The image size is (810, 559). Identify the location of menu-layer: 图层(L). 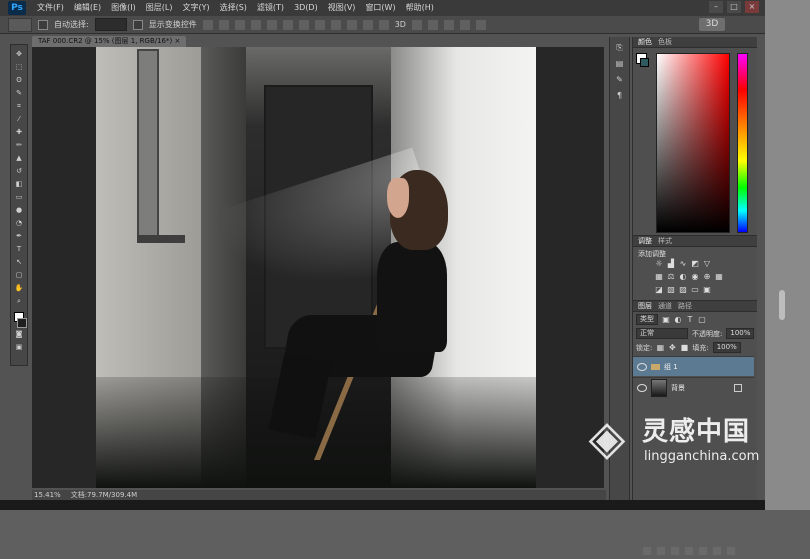
(159, 8).